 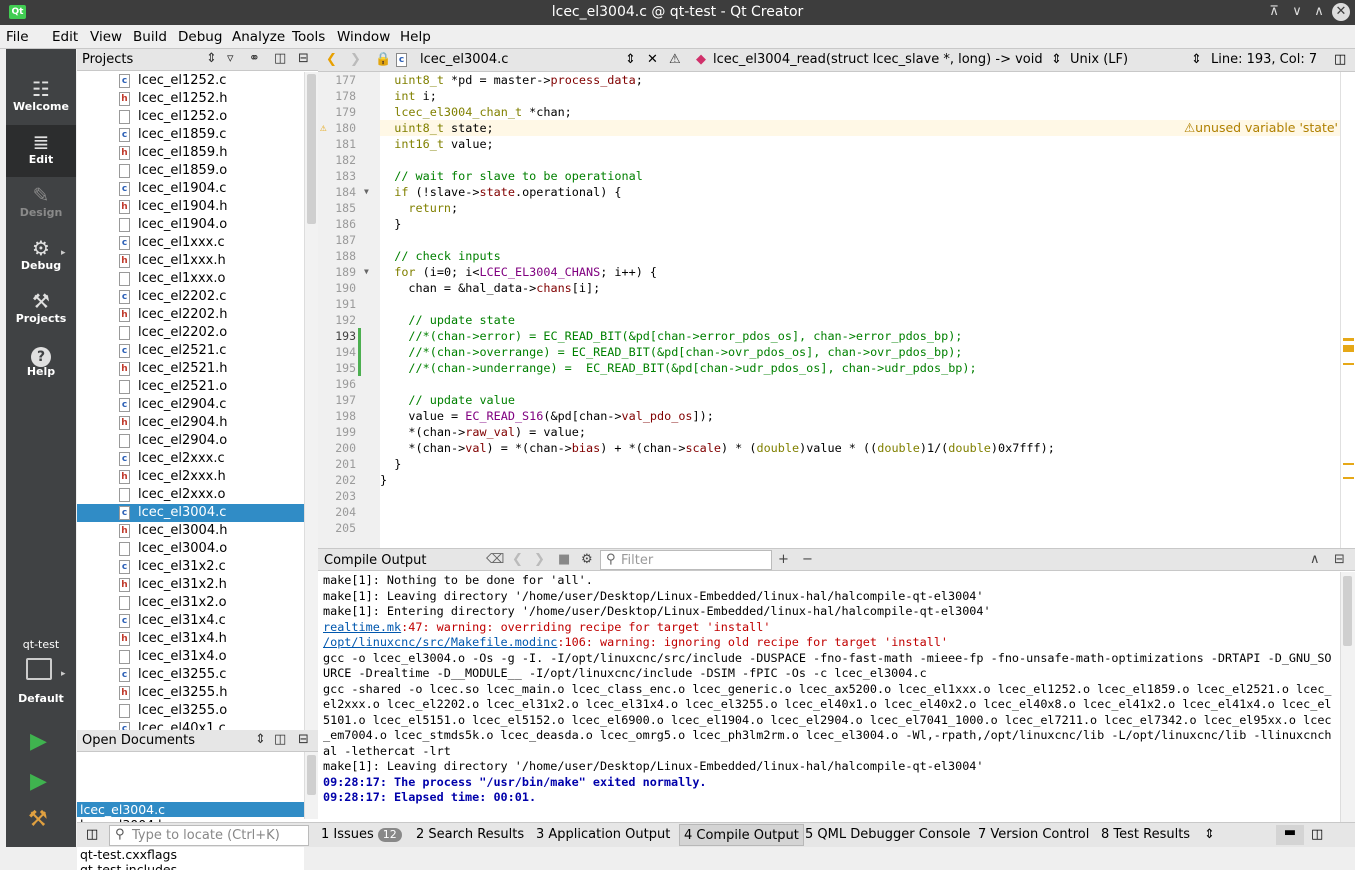 What do you see at coordinates (331, 59) in the screenshot?
I see `back-arrow-icon: ❮` at bounding box center [331, 59].